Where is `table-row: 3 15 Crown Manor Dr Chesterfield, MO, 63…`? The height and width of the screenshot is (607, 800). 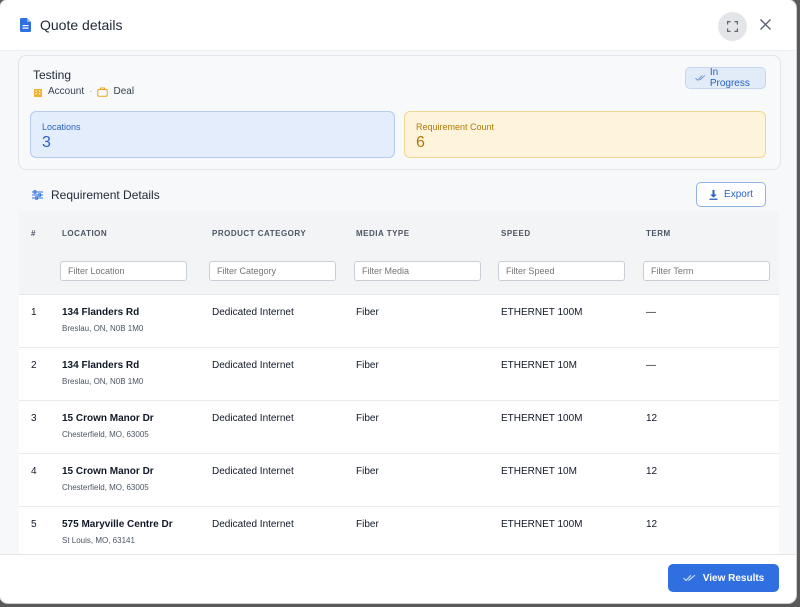 table-row: 3 15 Crown Manor Dr Chesterfield, MO, 63… is located at coordinates (399, 427).